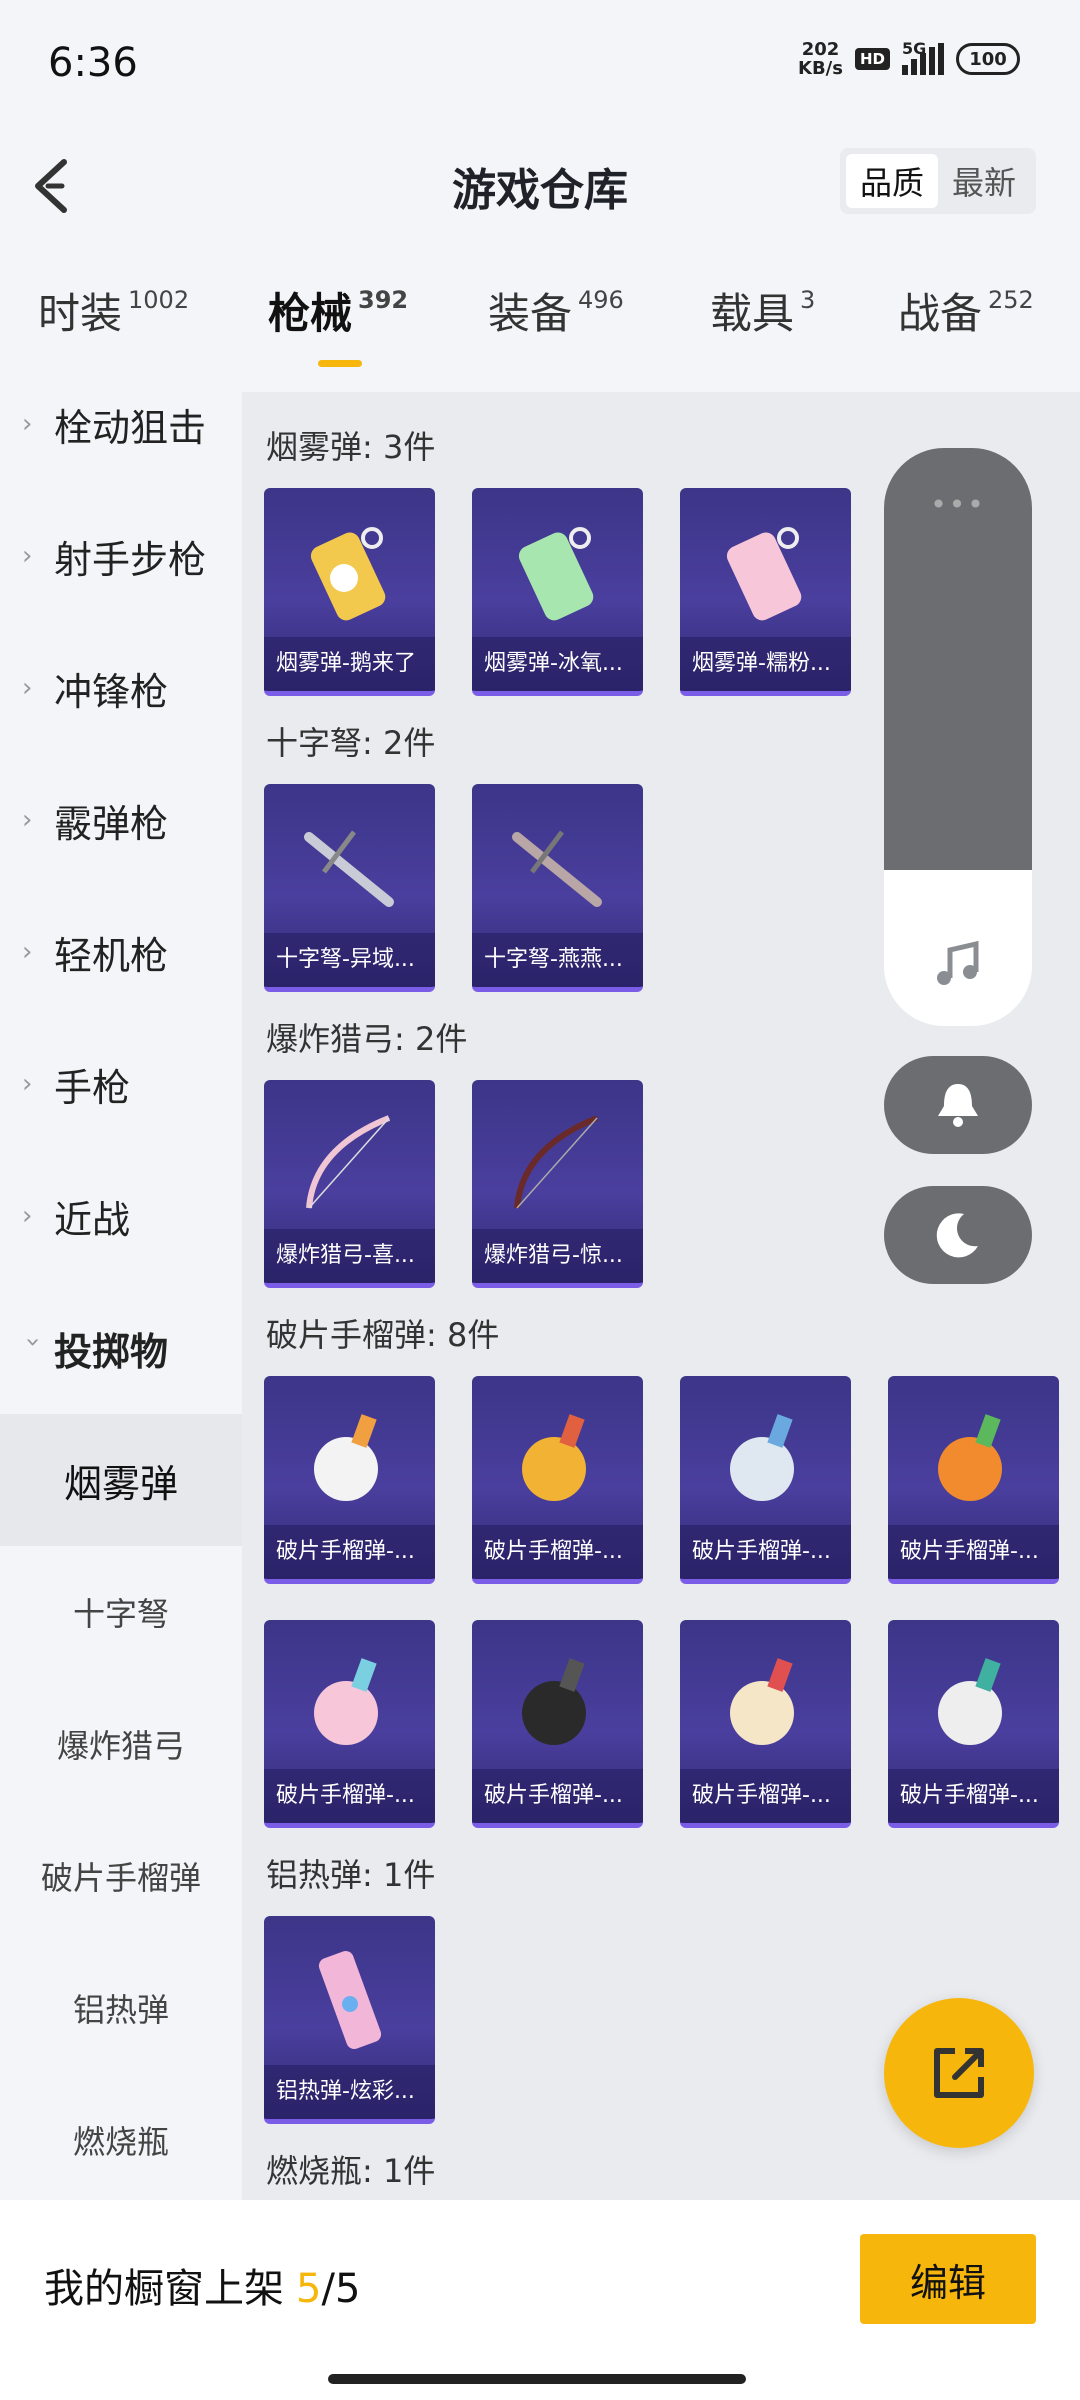 The height and width of the screenshot is (2400, 1080). Describe the element at coordinates (310, 313) in the screenshot. I see `tab-label: 枪械` at that location.